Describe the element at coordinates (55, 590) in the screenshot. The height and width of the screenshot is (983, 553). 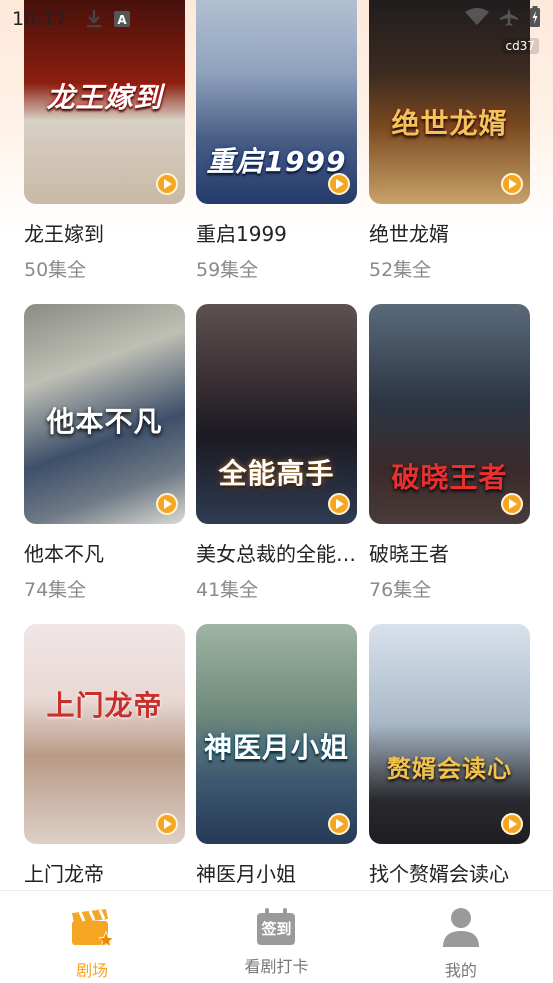
I see `episode-count: 74集全` at that location.